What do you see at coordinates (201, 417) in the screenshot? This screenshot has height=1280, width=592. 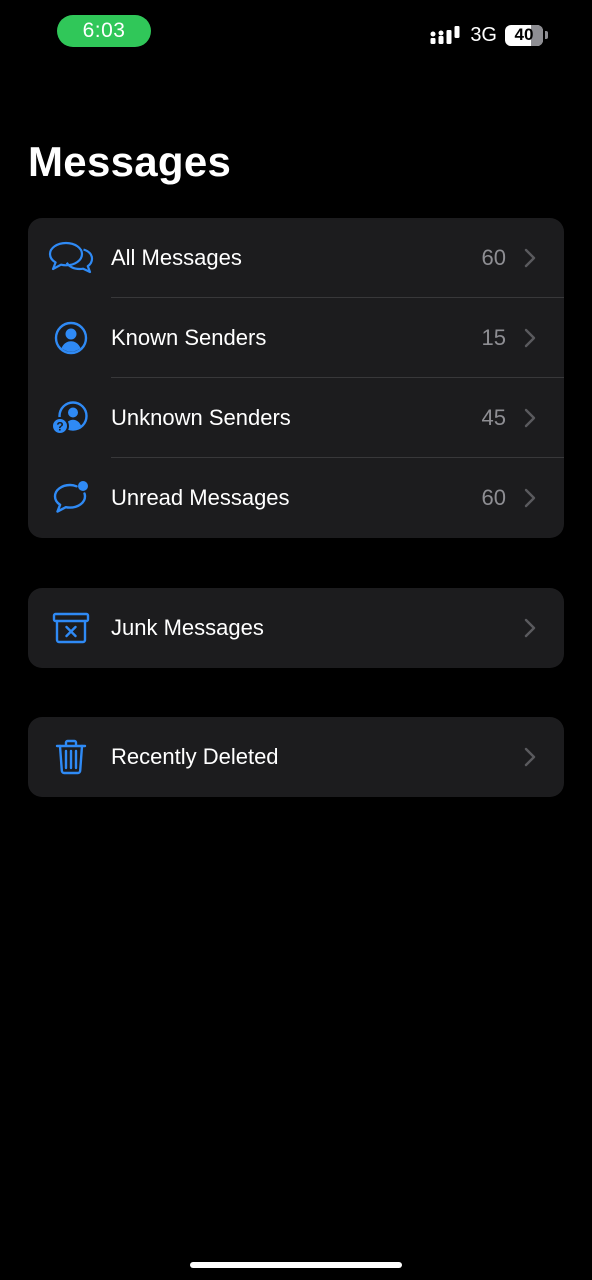 I see `filter-label: Unknown Senders` at bounding box center [201, 417].